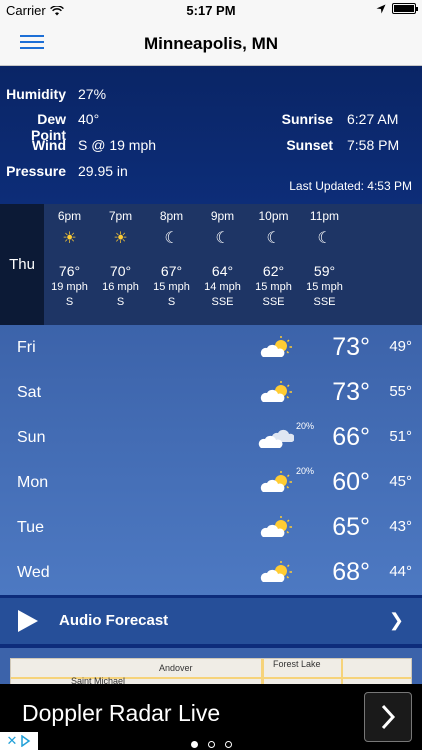  I want to click on daily-day: Sun, so click(31, 437).